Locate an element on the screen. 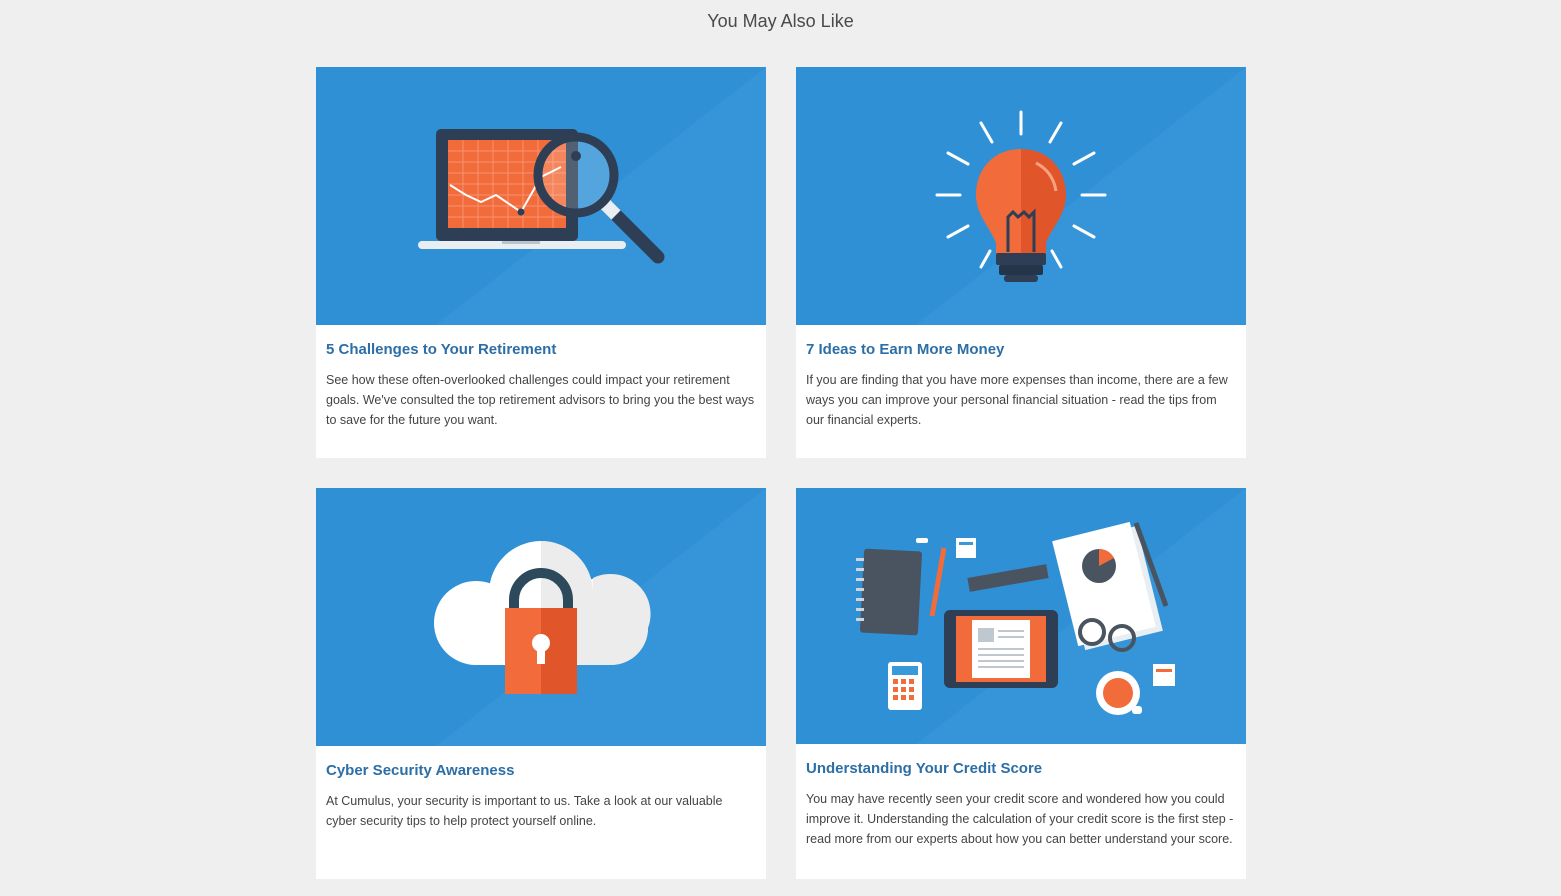 Image resolution: width=1561 pixels, height=896 pixels. article-title-credit-score: Understanding Your Credit Score is located at coordinates (1021, 769).